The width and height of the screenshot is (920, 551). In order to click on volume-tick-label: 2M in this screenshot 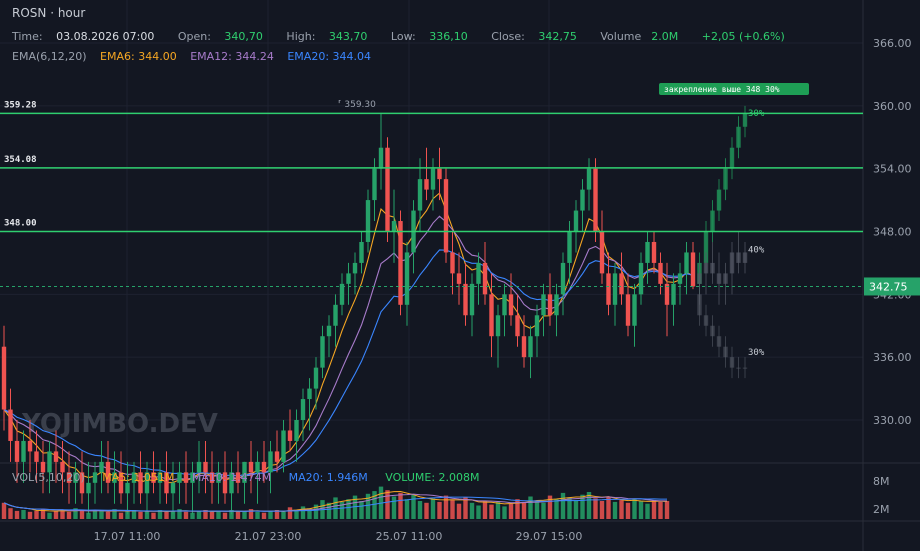, I will do `click(881, 509)`.